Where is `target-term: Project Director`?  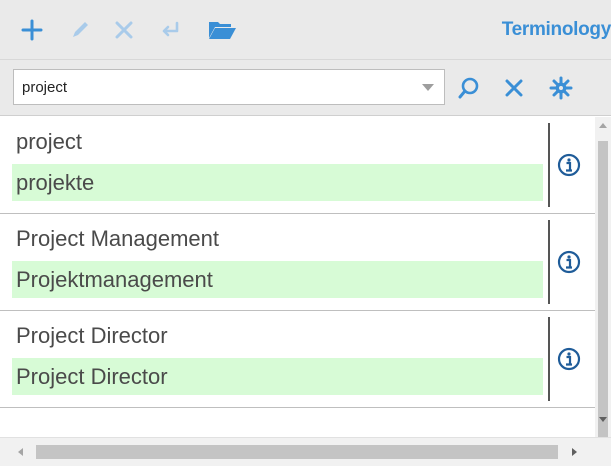 target-term: Project Director is located at coordinates (277, 376).